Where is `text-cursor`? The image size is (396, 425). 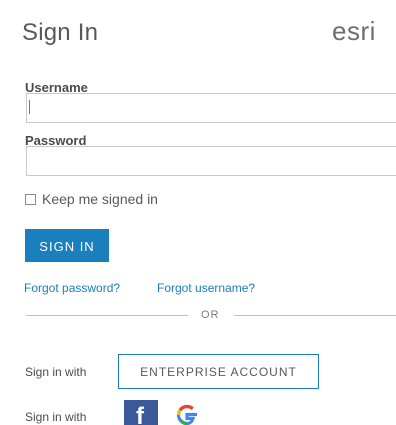 text-cursor is located at coordinates (29, 107).